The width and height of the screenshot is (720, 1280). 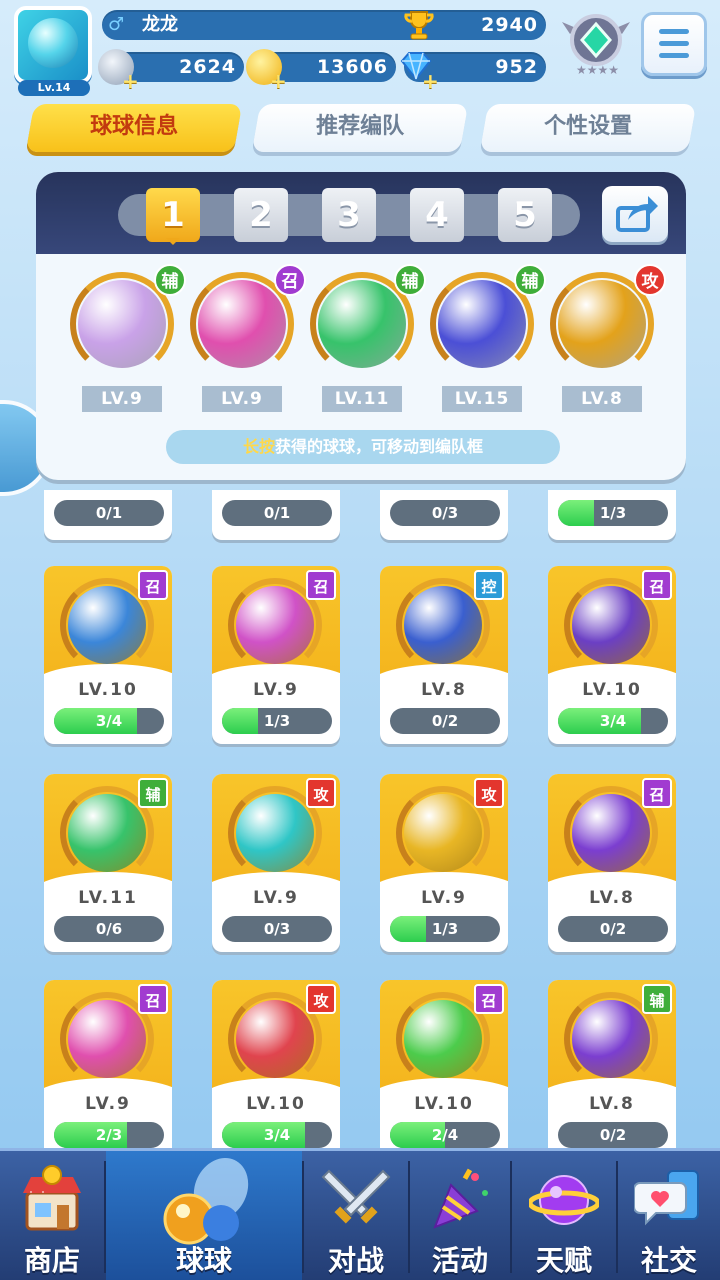 I want to click on ball-card: 攻 LV.9 1/3, so click(x=444, y=863).